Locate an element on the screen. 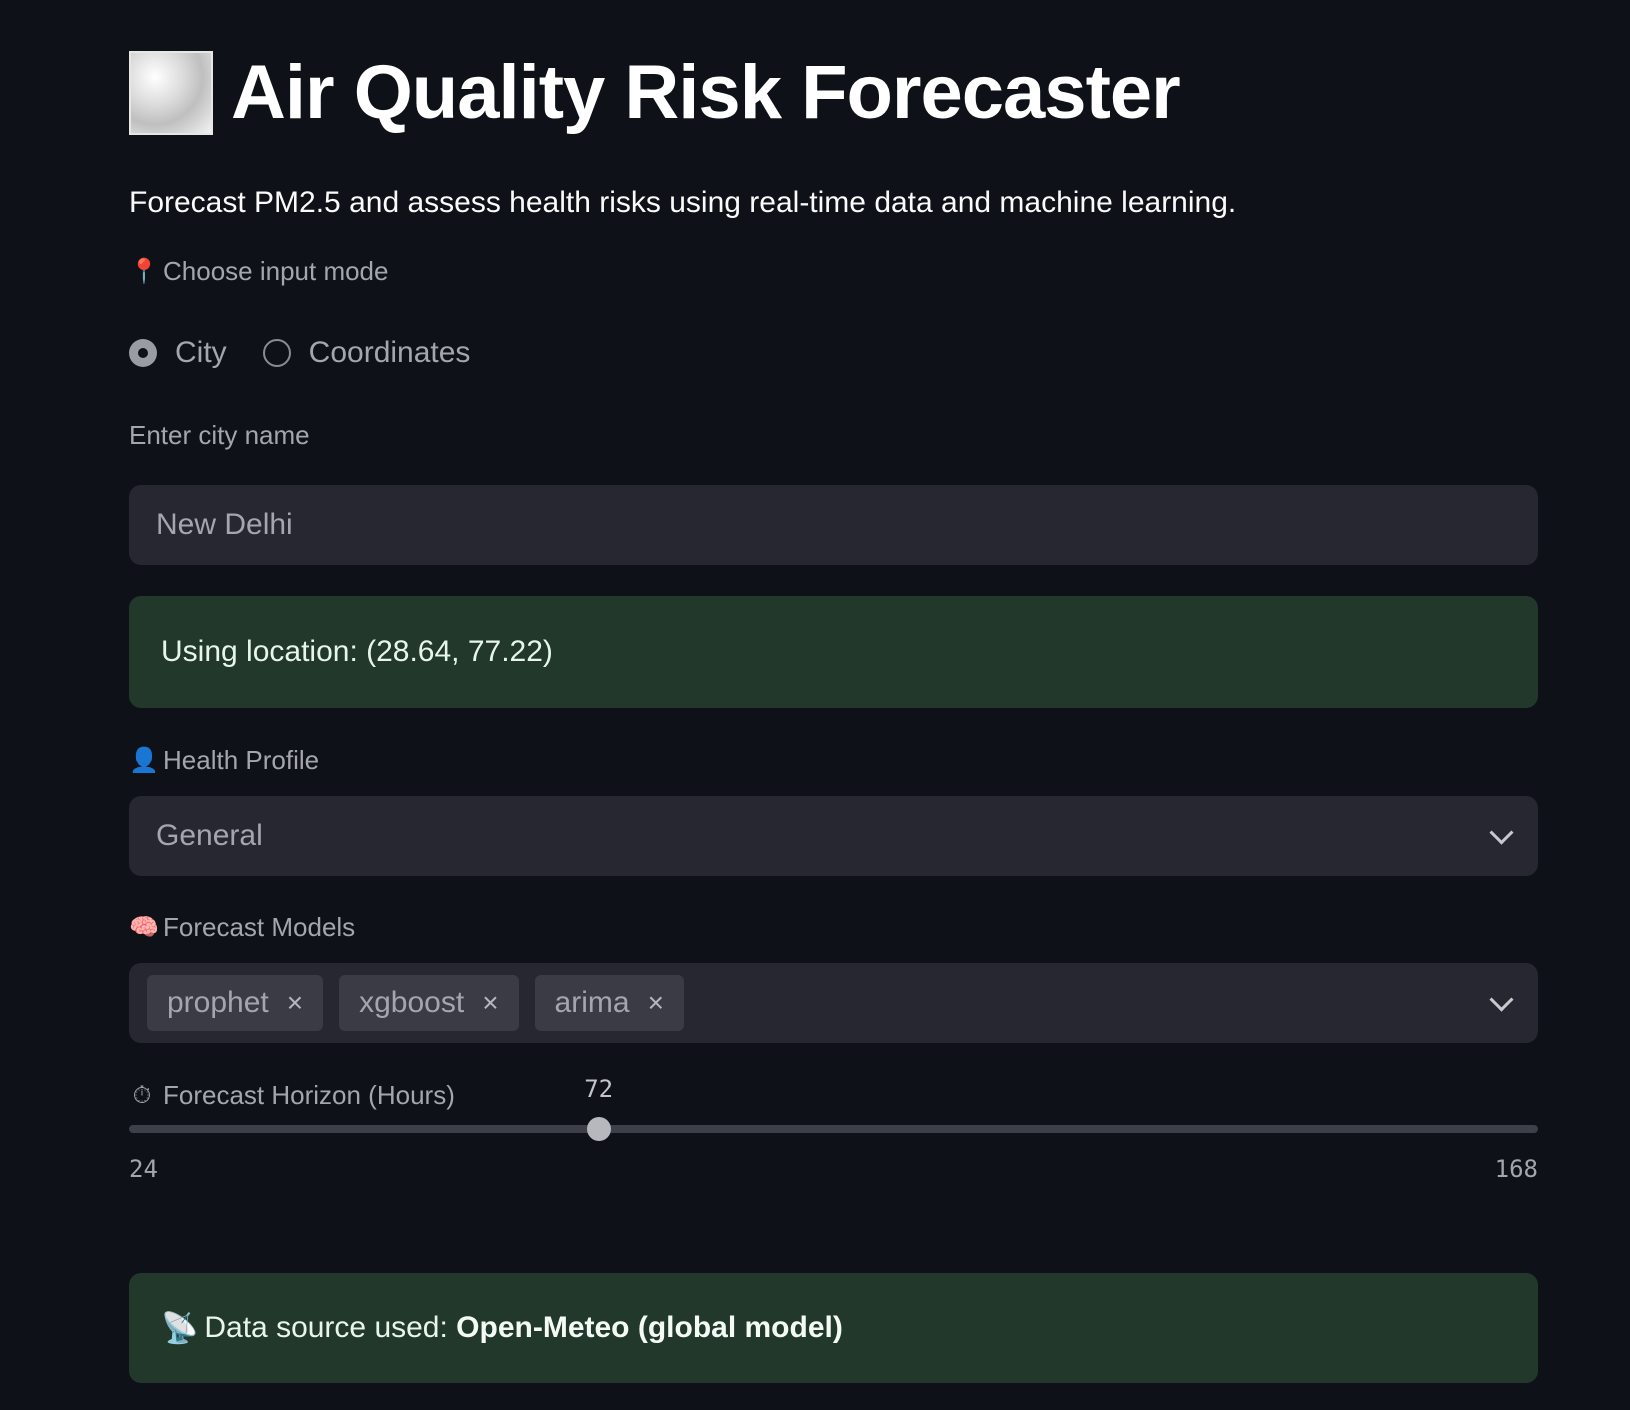  input-mode-label: 📍 Choose input mode is located at coordinates (258, 271).